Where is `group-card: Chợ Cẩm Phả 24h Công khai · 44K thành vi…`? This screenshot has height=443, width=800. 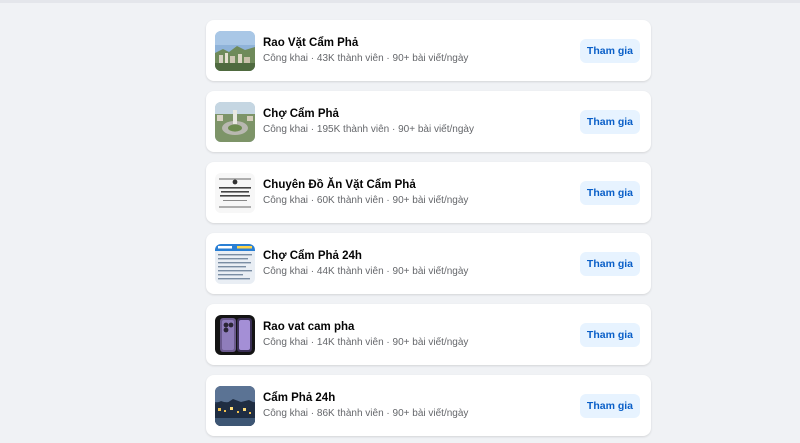 group-card: Chợ Cẩm Phả 24h Công khai · 44K thành vi… is located at coordinates (428, 263).